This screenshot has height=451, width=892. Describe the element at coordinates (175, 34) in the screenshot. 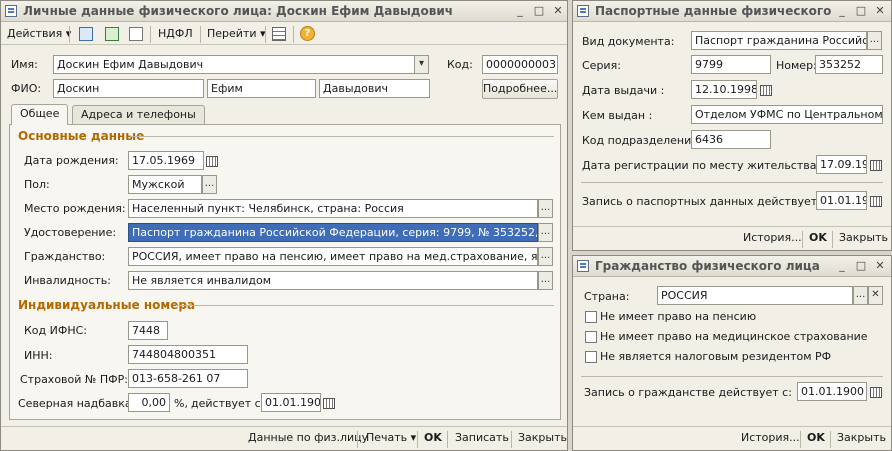

I see `ndfl-button: НДФЛ` at that location.